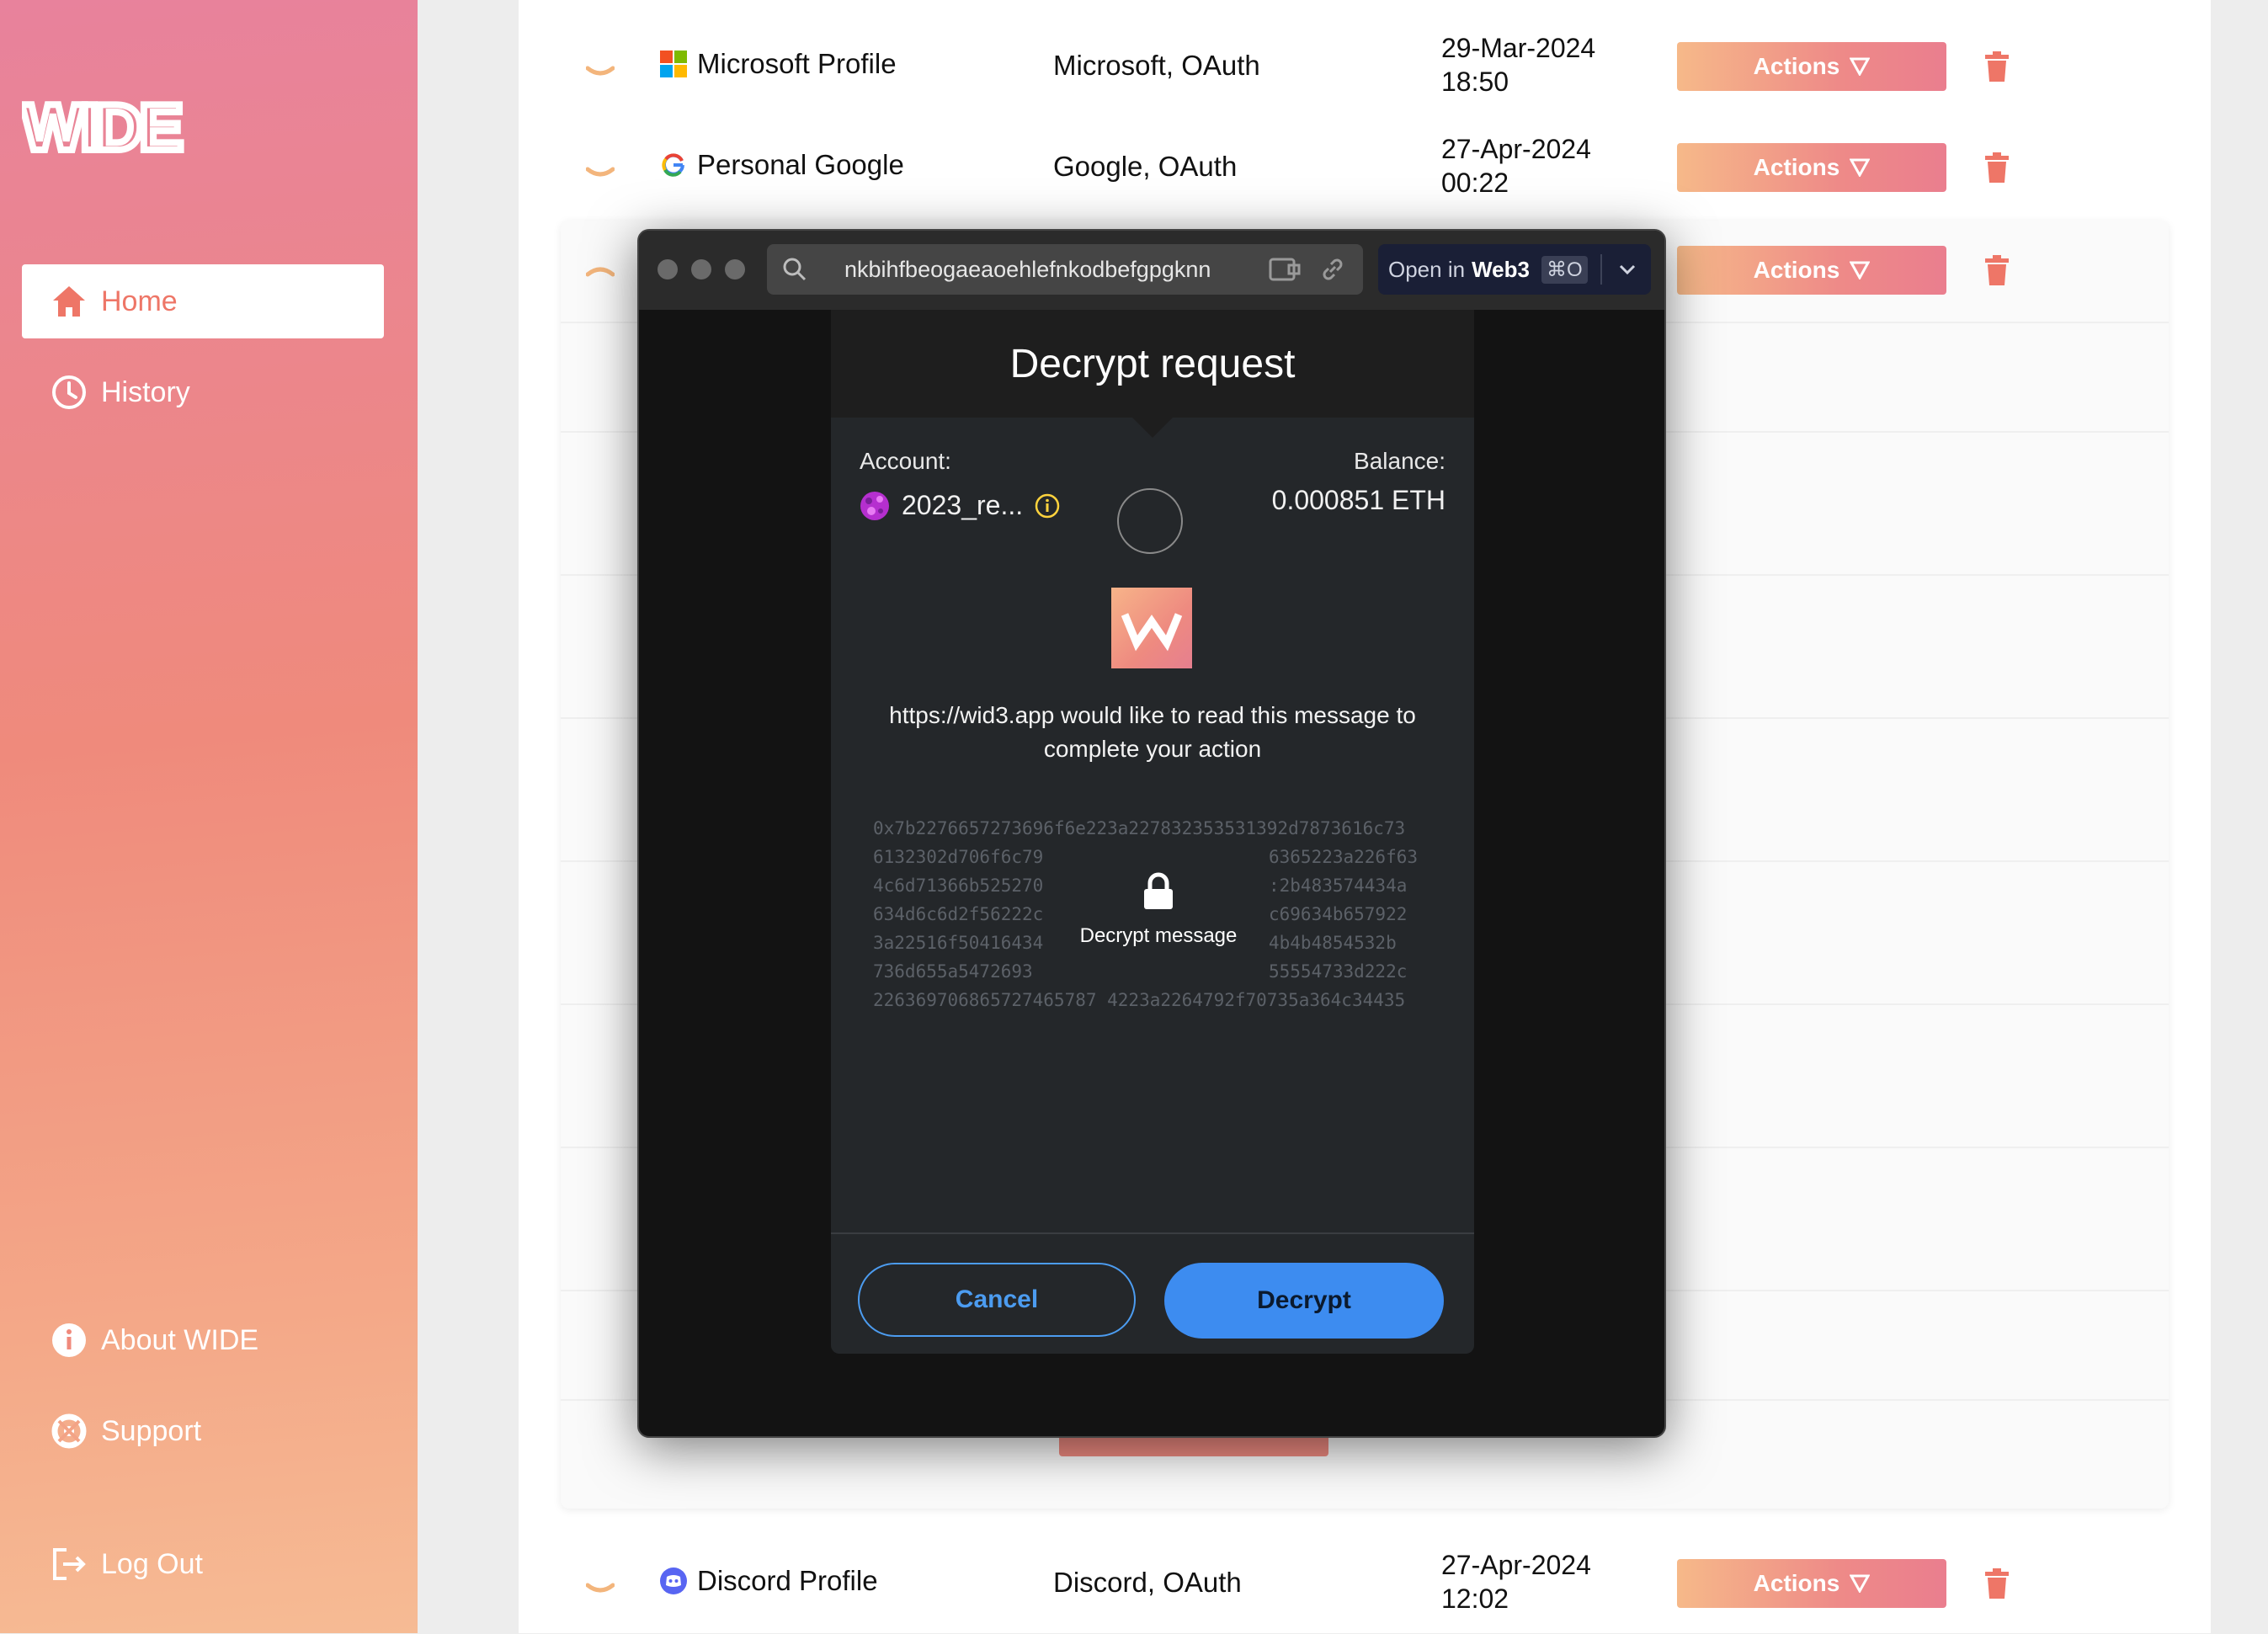 Image resolution: width=2268 pixels, height=1634 pixels. I want to click on sidebar-item-home: Home, so click(203, 301).